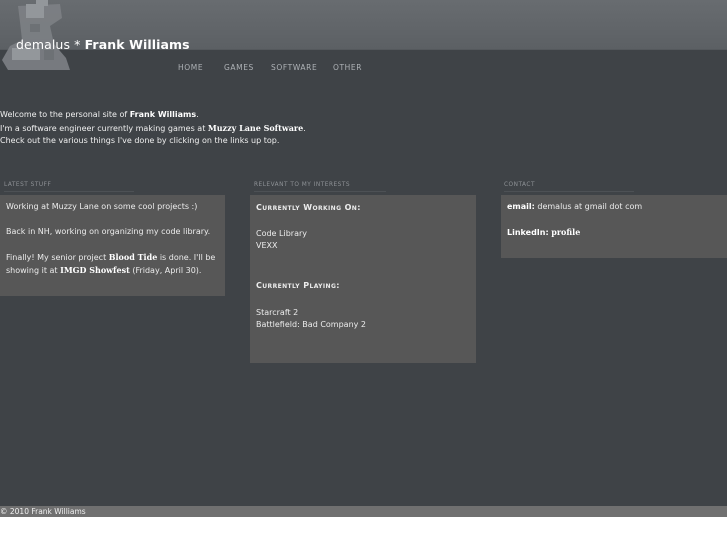 The image size is (727, 545). Describe the element at coordinates (43, 44) in the screenshot. I see `site-handle: demalus` at that location.